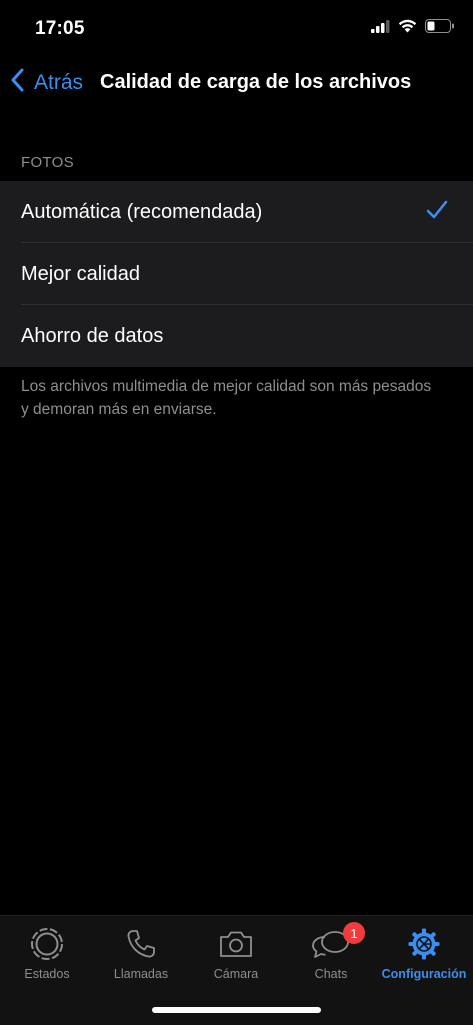 The width and height of the screenshot is (473, 1025). I want to click on option-best-quality: Mejor calidad, so click(236, 274).